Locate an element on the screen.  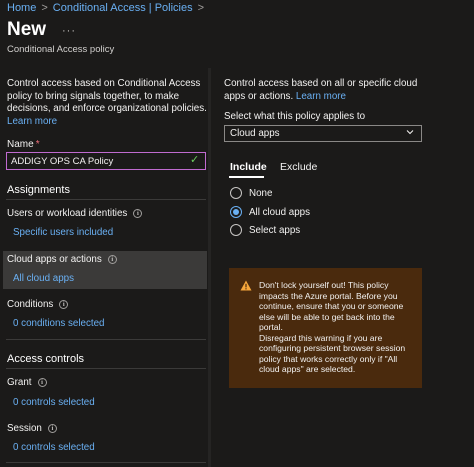
users-workload-identities-label: Users or workload identities i is located at coordinates (75, 213).